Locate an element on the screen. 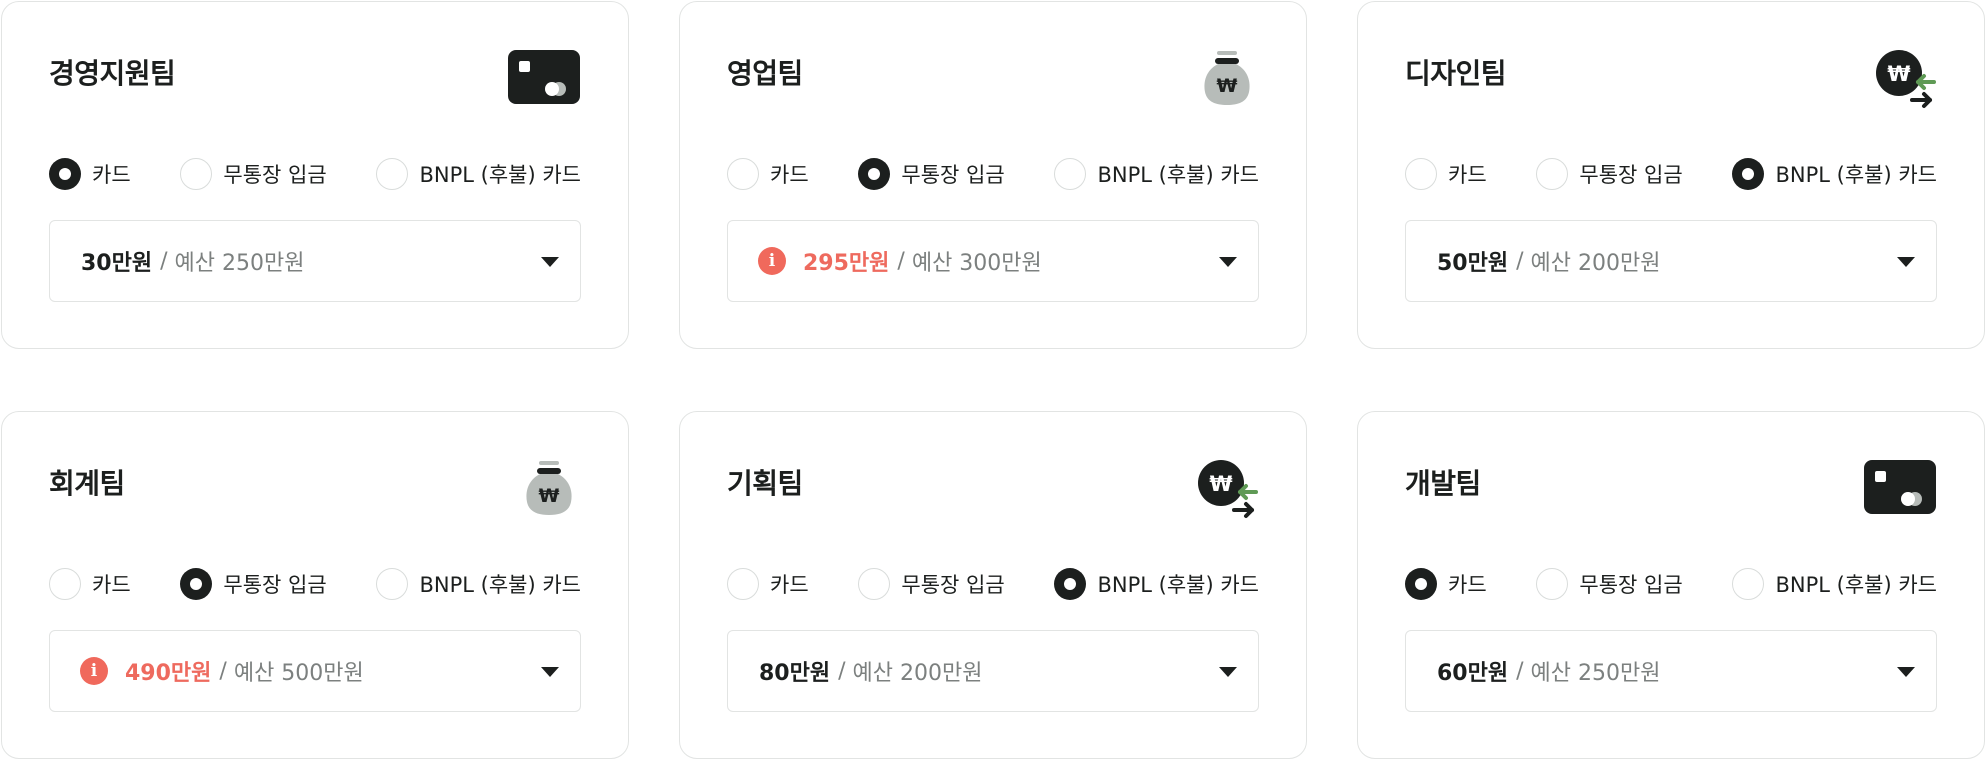 The image size is (1986, 760). budget-select: i 295만원 / 예산 300만원 is located at coordinates (993, 261).